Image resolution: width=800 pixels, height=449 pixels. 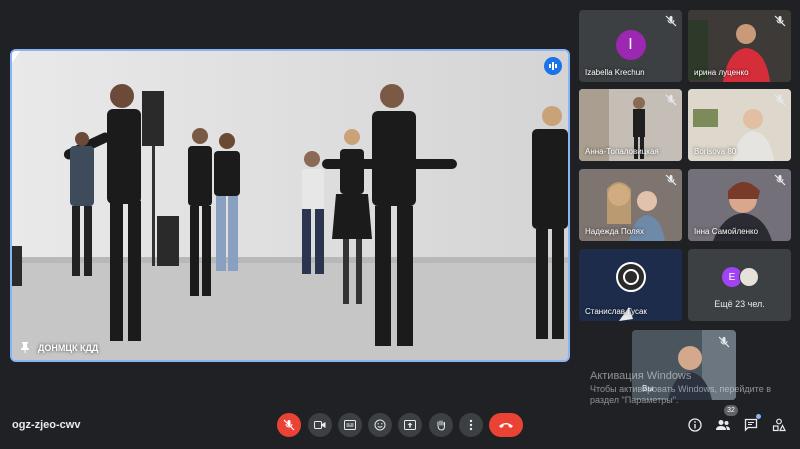 I want to click on captions-icon, so click(x=350, y=425).